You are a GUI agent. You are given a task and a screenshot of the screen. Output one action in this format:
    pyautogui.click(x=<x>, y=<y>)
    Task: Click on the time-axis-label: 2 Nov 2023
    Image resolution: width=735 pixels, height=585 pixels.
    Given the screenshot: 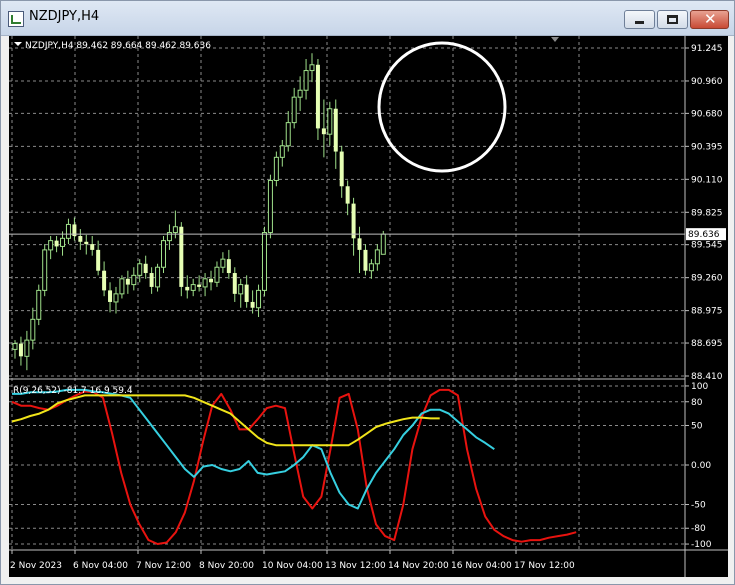 What is the action you would take?
    pyautogui.click(x=36, y=566)
    